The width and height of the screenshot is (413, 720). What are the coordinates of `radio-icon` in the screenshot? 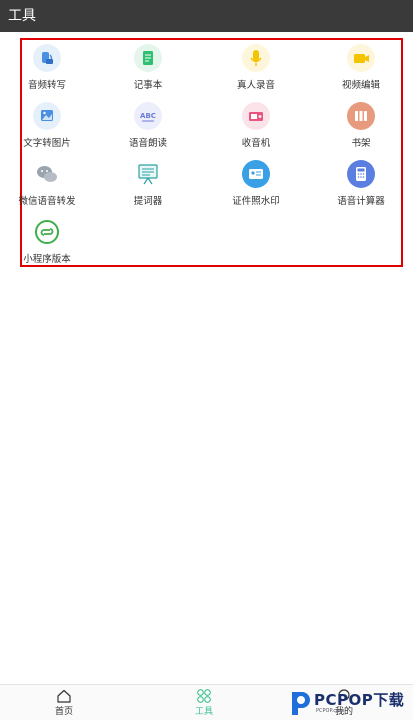 It's located at (256, 116).